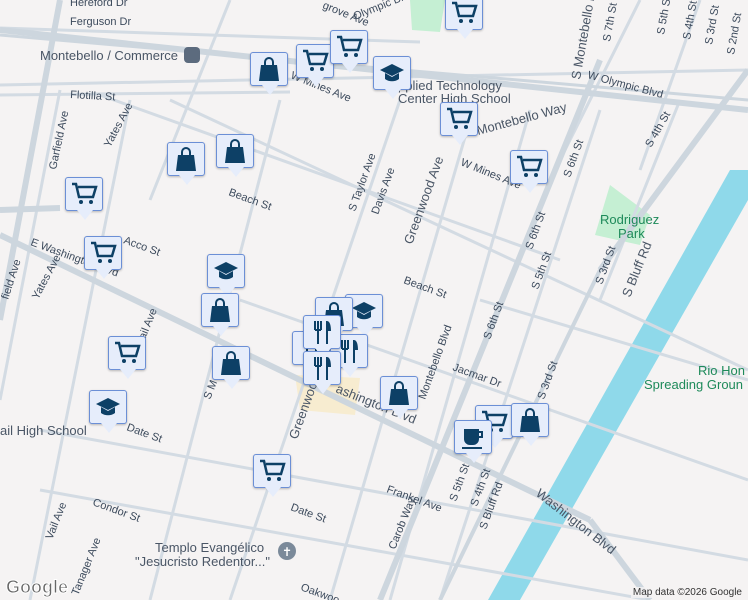 This screenshot has height=600, width=748. I want to click on street-label: S 7th St, so click(610, 22).